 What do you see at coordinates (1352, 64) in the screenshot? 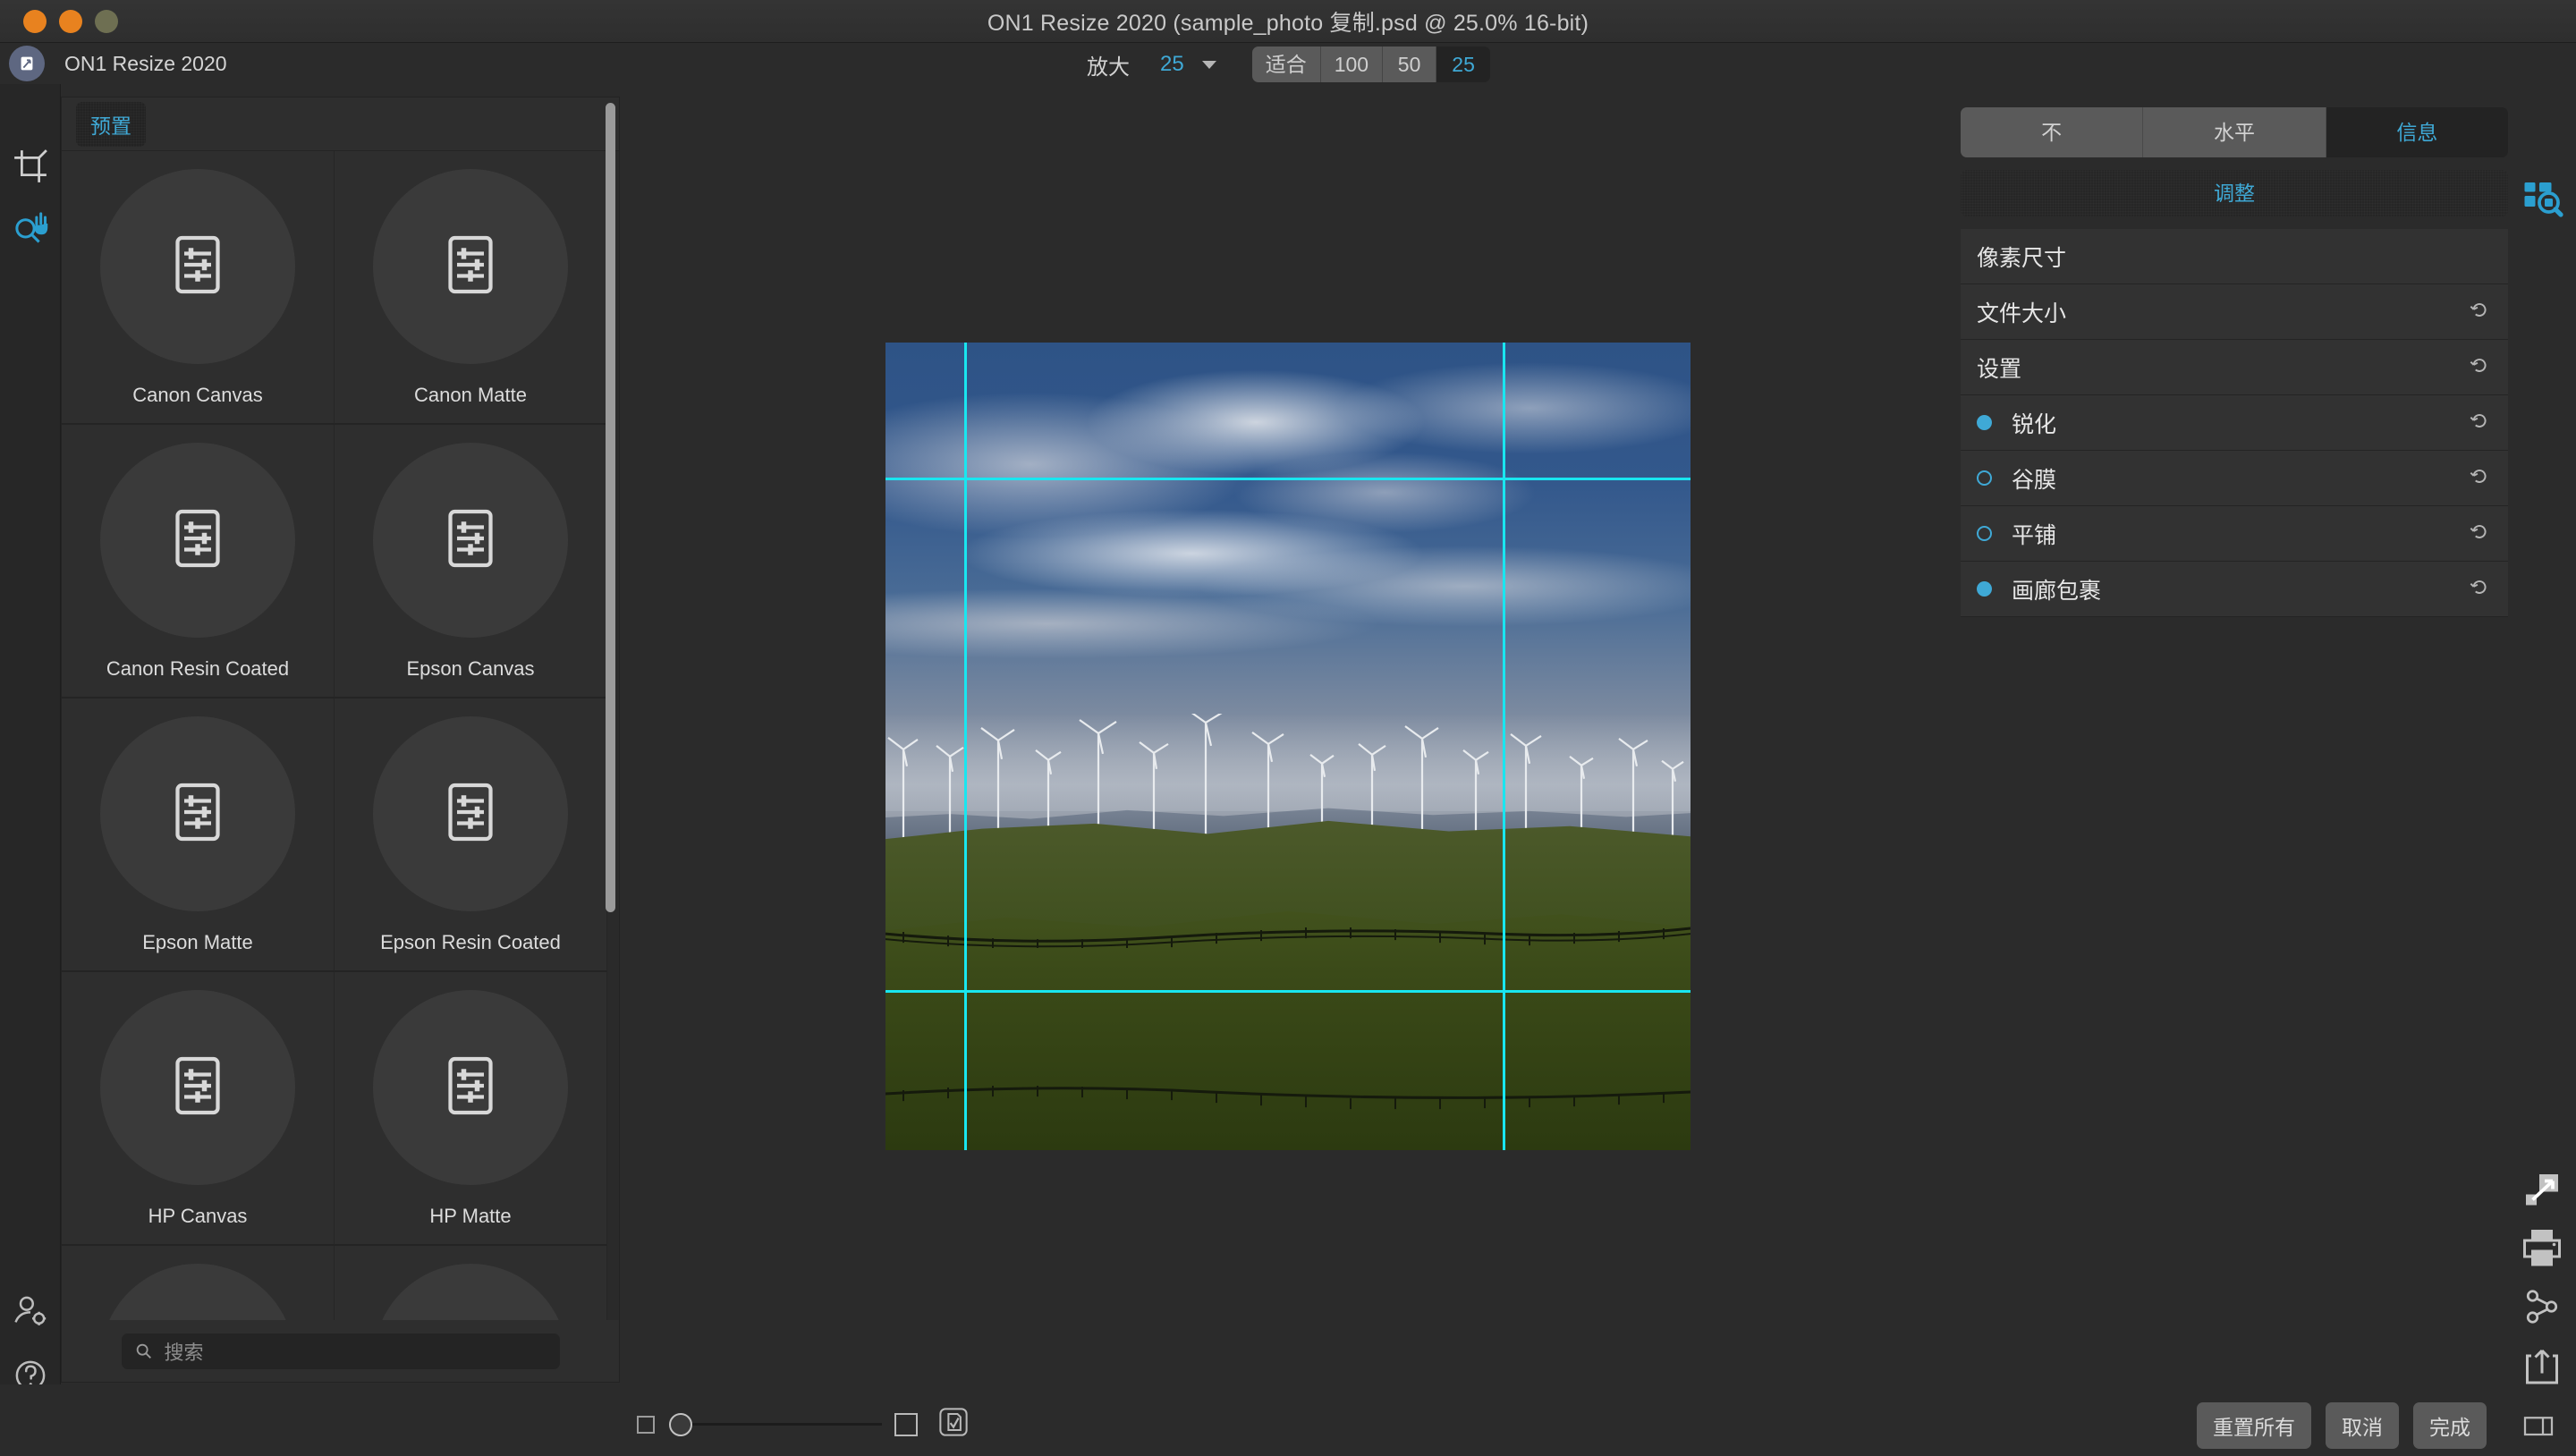
I see `zoom-100-button: 100` at bounding box center [1352, 64].